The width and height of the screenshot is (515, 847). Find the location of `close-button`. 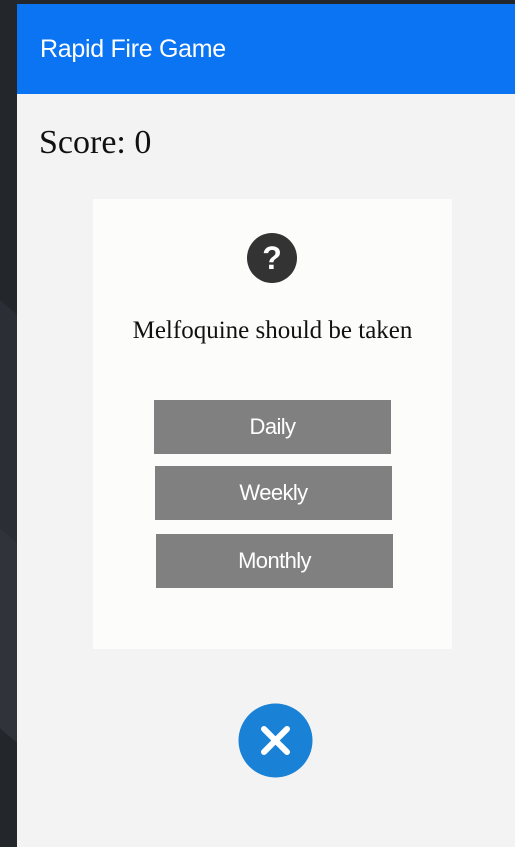

close-button is located at coordinates (275, 740).